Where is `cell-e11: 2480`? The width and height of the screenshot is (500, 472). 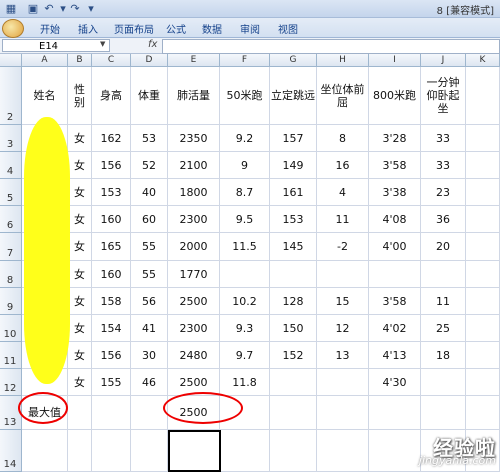
cell-e11: 2480 is located at coordinates (194, 355).